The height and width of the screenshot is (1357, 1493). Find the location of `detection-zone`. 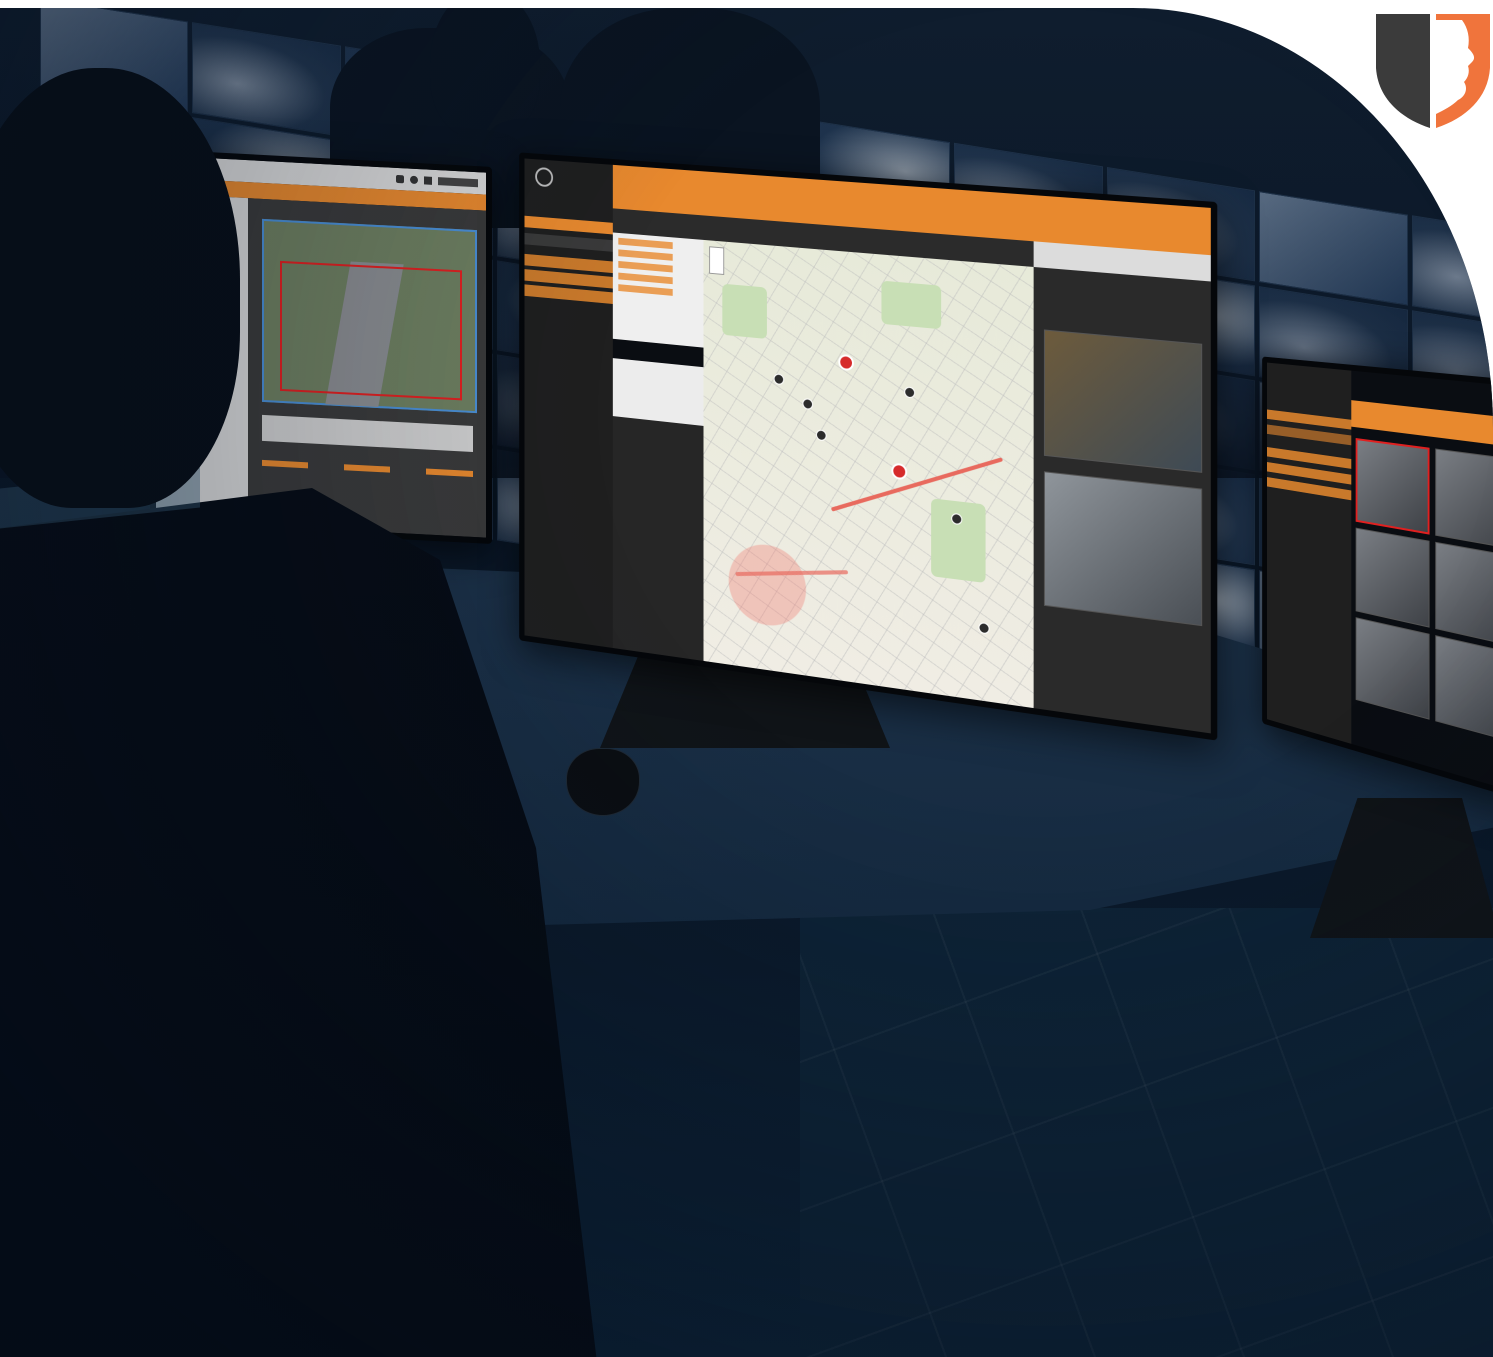

detection-zone is located at coordinates (371, 331).